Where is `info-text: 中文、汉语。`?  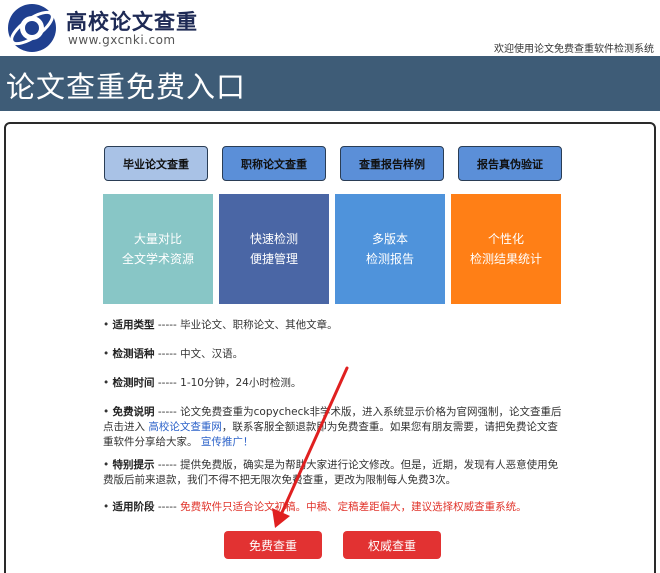 info-text: 中文、汉语。 is located at coordinates (212, 354).